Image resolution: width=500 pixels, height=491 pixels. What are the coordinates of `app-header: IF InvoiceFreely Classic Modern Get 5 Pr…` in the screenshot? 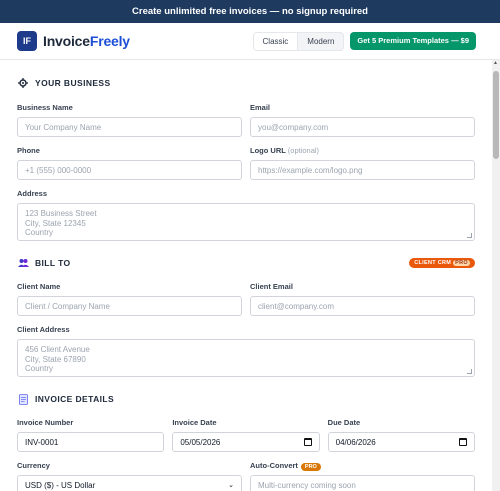 It's located at (250, 41).